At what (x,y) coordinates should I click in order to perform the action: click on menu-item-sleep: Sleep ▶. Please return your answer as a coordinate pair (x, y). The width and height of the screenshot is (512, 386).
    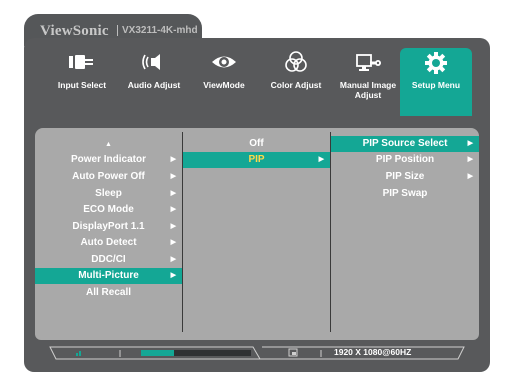
    Looking at the image, I should click on (108, 194).